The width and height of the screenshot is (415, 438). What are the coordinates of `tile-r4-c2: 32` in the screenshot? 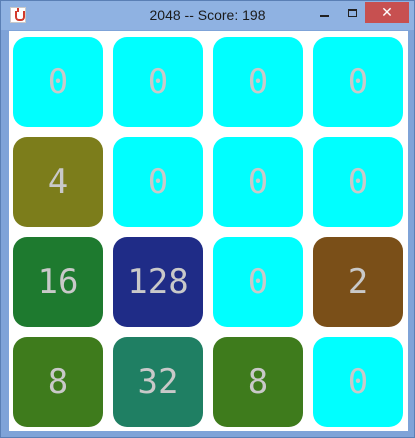 It's located at (158, 382).